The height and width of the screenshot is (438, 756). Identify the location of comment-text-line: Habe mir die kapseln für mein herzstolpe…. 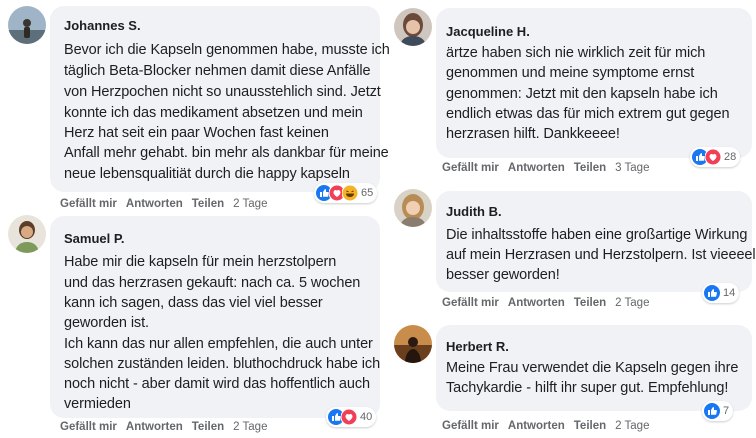
(200, 262).